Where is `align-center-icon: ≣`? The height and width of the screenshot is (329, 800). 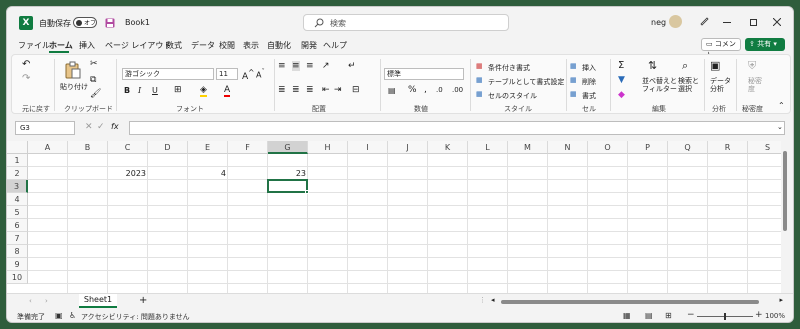
align-center-icon: ≣ is located at coordinates (296, 90).